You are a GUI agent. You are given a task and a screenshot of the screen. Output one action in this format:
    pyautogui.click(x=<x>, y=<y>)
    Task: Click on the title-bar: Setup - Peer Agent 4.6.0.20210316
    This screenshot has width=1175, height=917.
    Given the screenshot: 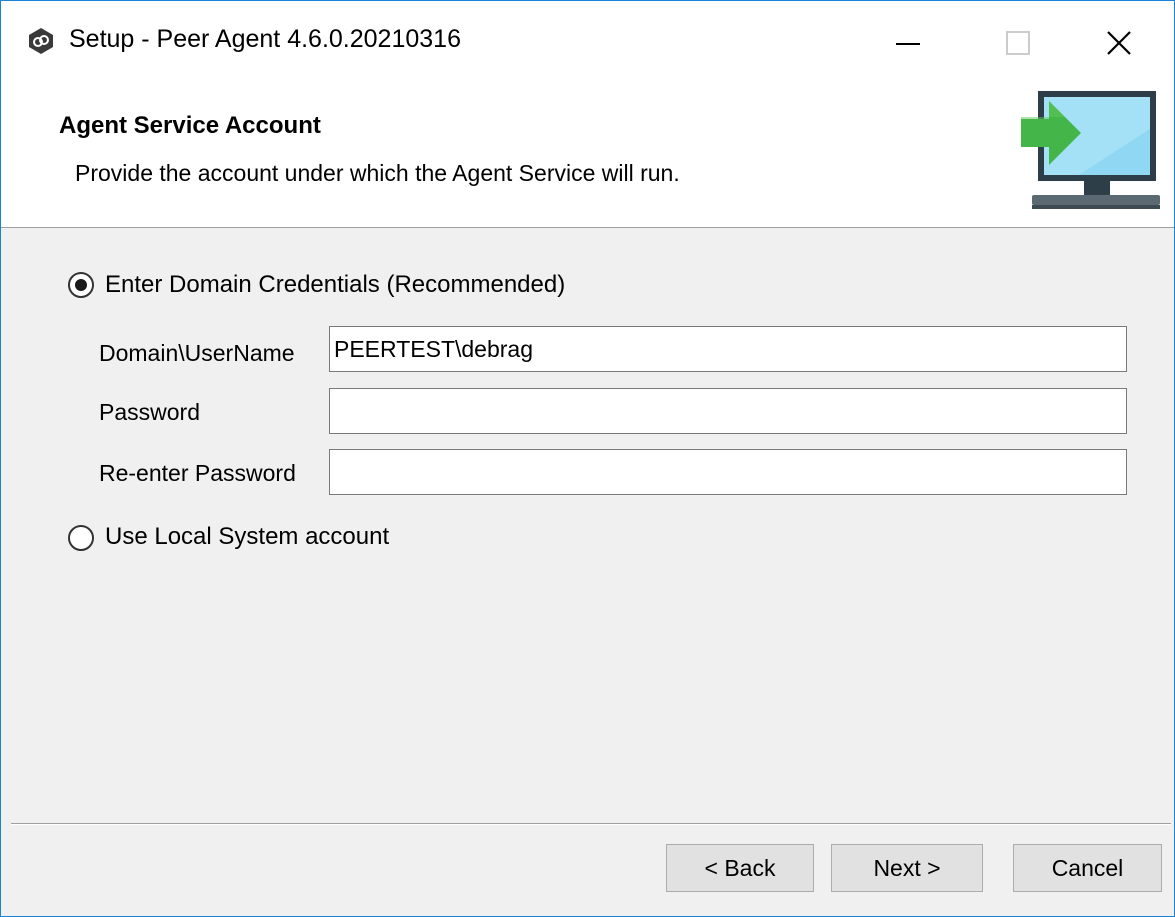 What is the action you would take?
    pyautogui.click(x=587, y=43)
    